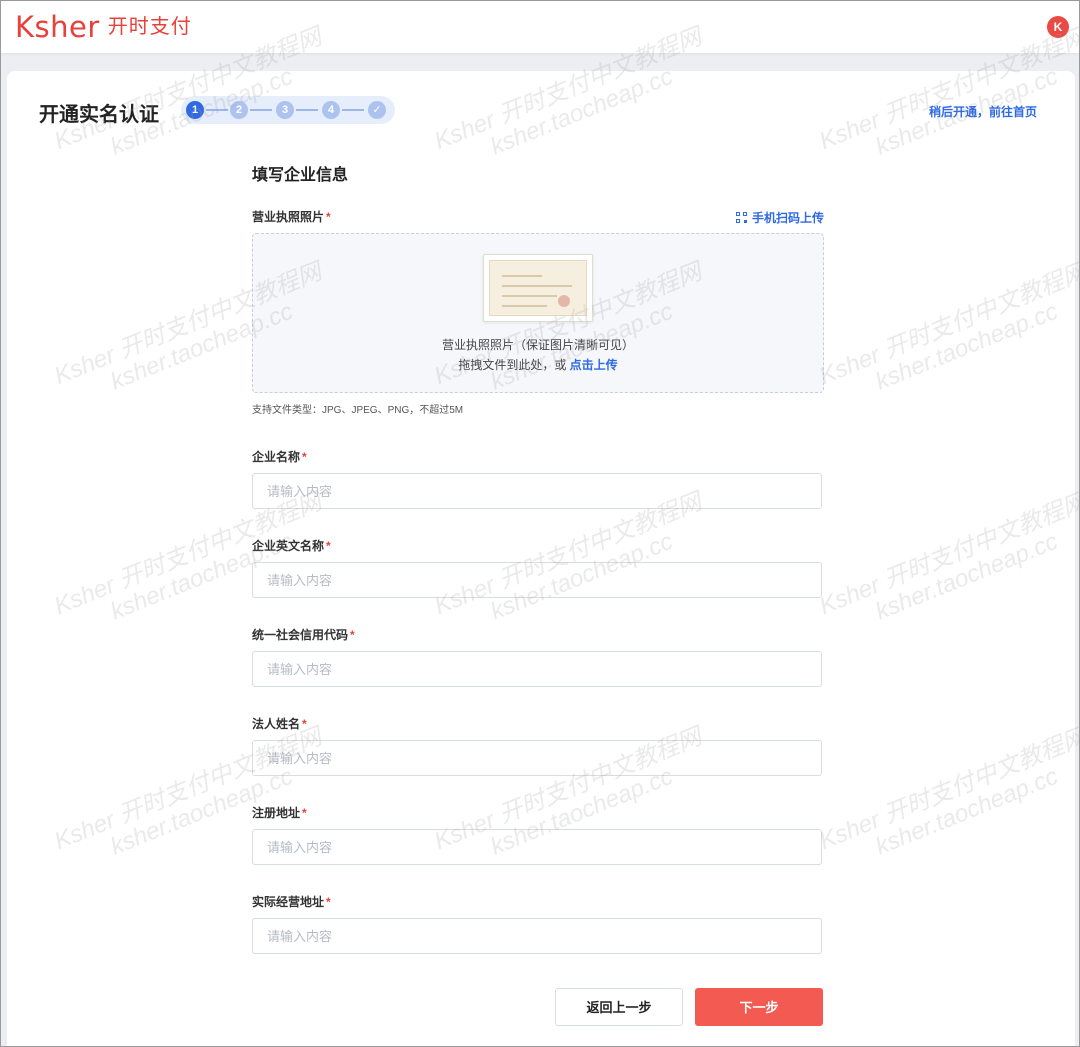 This screenshot has width=1080, height=1047. I want to click on legal-person-name-input, so click(537, 758).